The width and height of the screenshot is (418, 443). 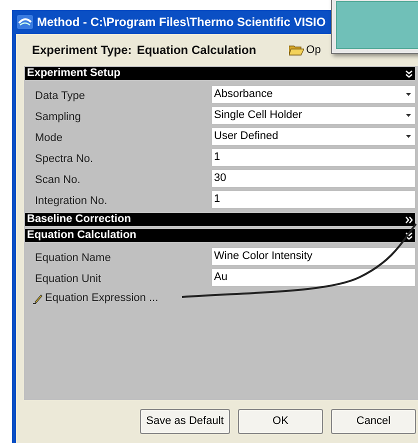 I want to click on field-label: Equation Unit, so click(x=68, y=278).